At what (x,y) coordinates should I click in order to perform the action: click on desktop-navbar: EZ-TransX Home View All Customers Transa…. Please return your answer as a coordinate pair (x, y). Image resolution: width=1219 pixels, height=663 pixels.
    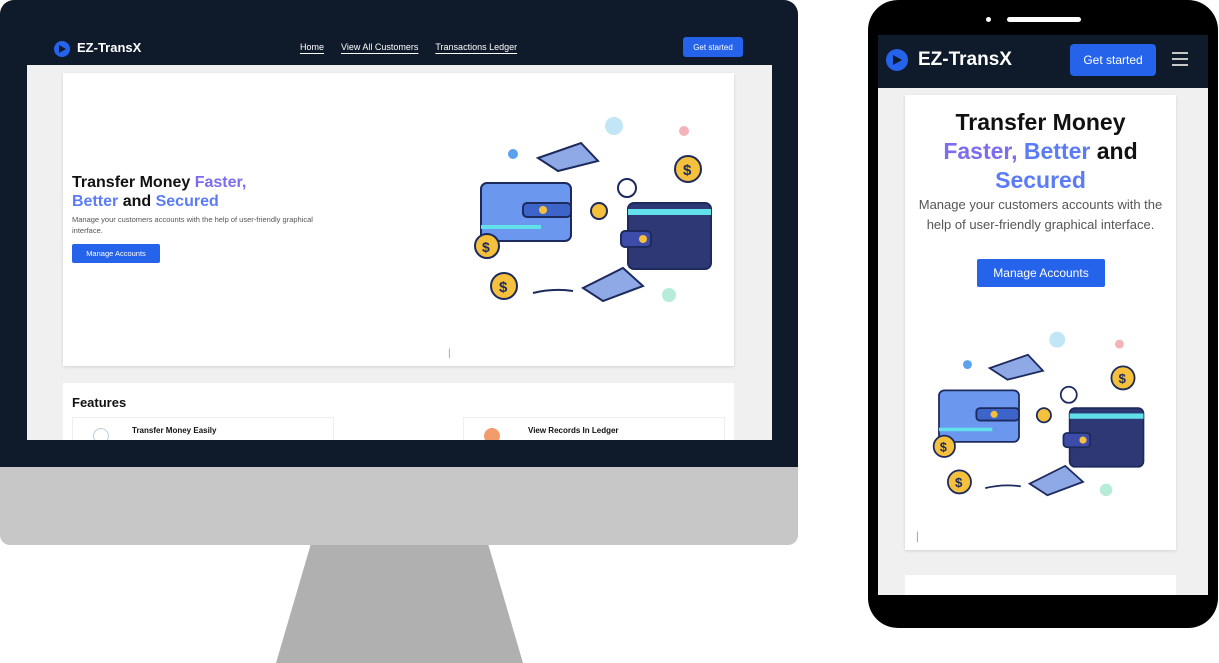
    Looking at the image, I should click on (399, 49).